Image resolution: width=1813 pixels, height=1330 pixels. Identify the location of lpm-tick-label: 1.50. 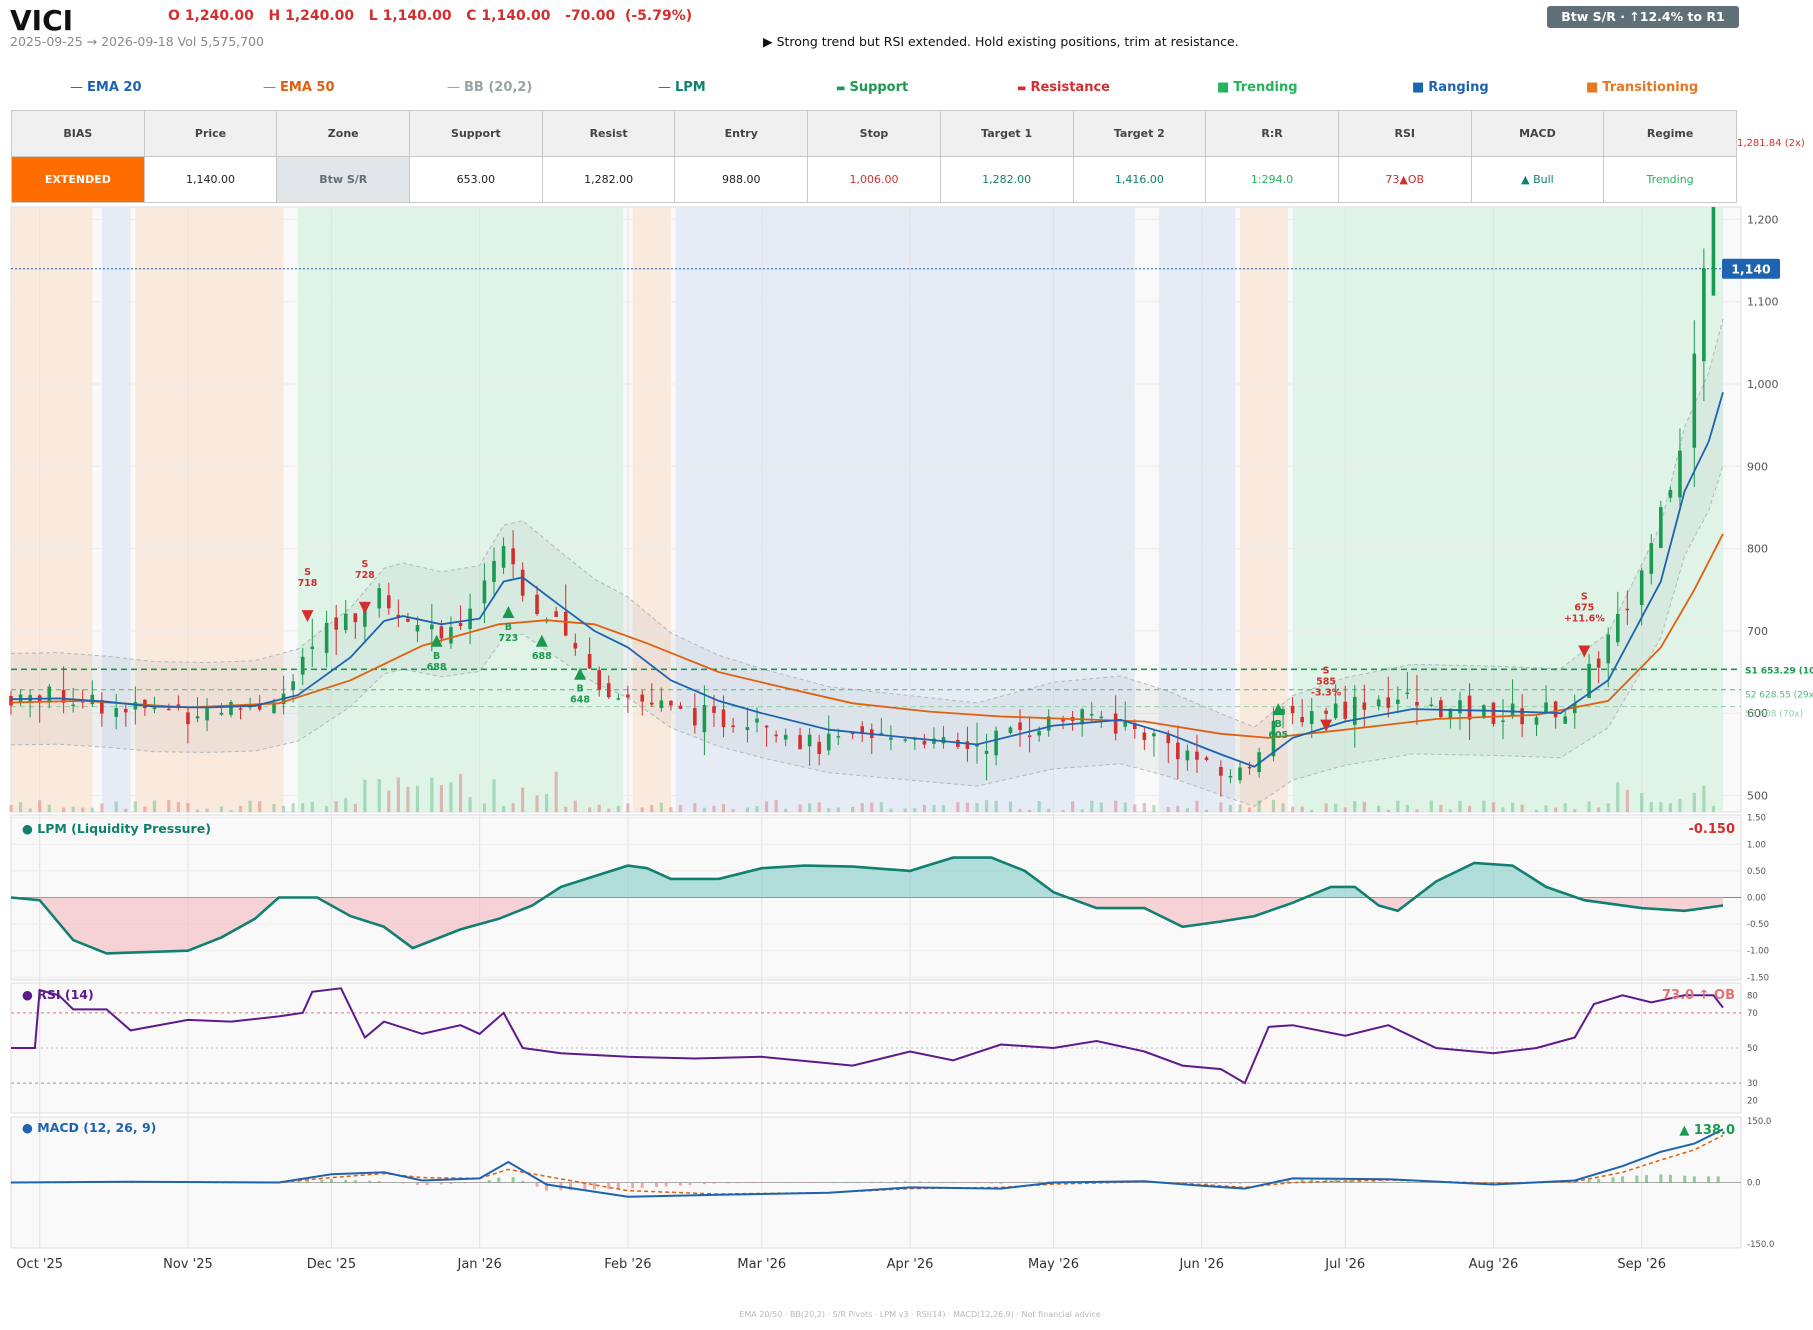
(1756, 819).